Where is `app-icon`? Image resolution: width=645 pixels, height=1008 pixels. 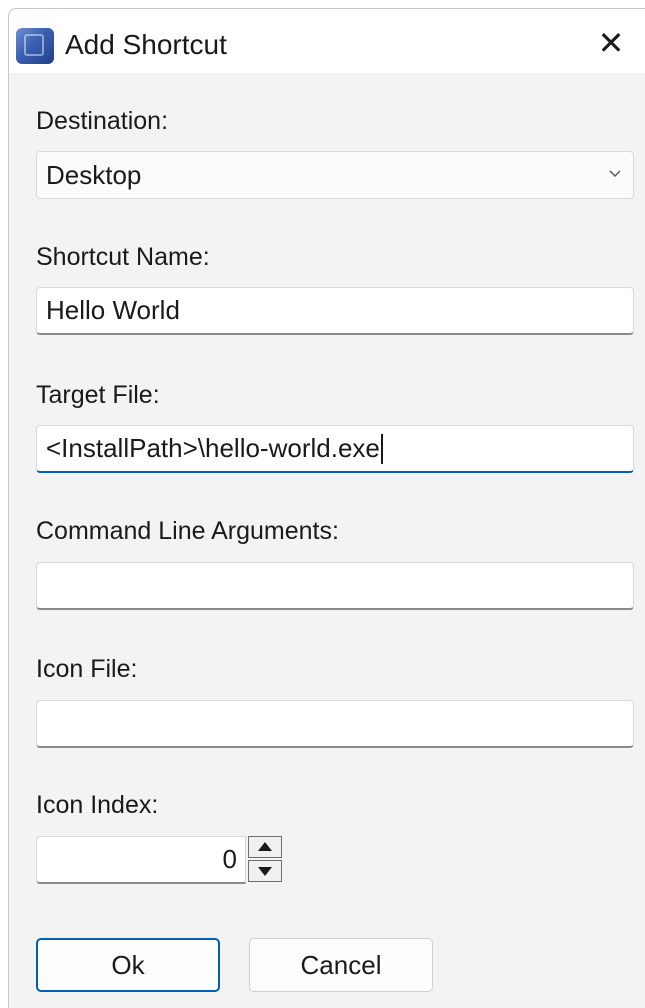
app-icon is located at coordinates (35, 46).